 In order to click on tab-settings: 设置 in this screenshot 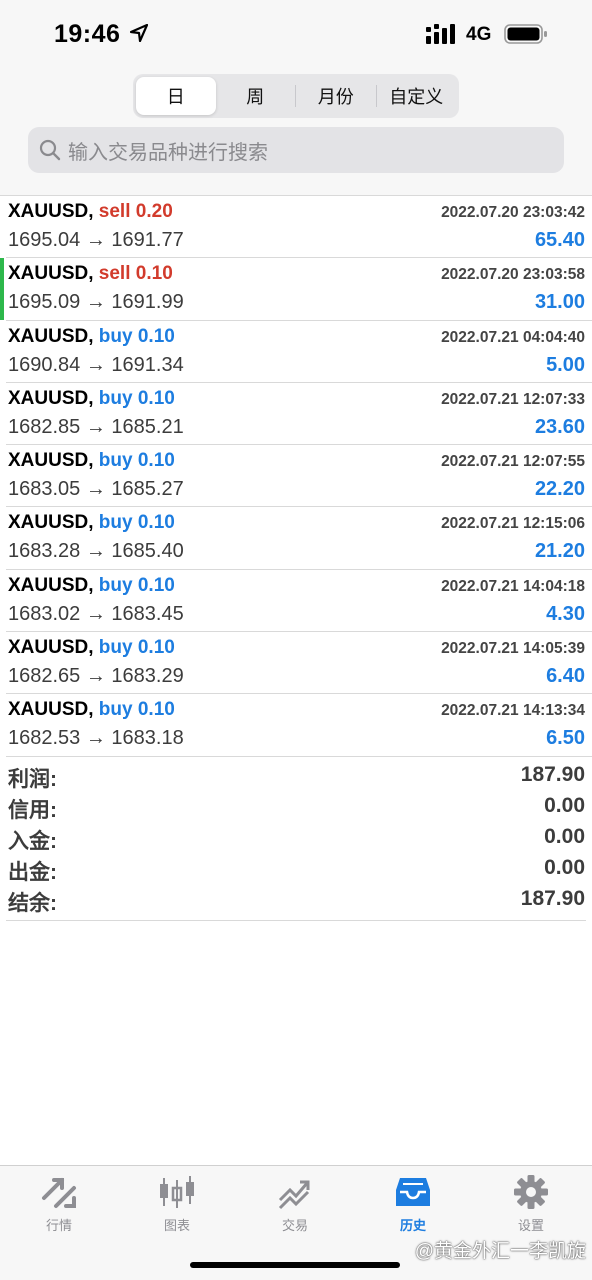, I will do `click(531, 1204)`.